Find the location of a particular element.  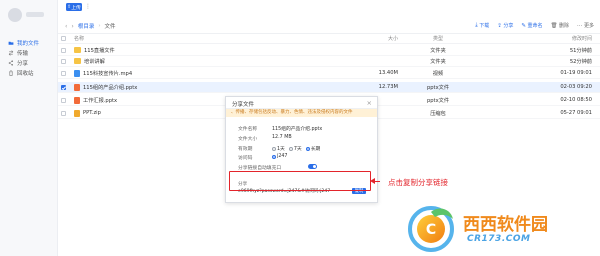

validity-option-1day: 1天 is located at coordinates (278, 148).